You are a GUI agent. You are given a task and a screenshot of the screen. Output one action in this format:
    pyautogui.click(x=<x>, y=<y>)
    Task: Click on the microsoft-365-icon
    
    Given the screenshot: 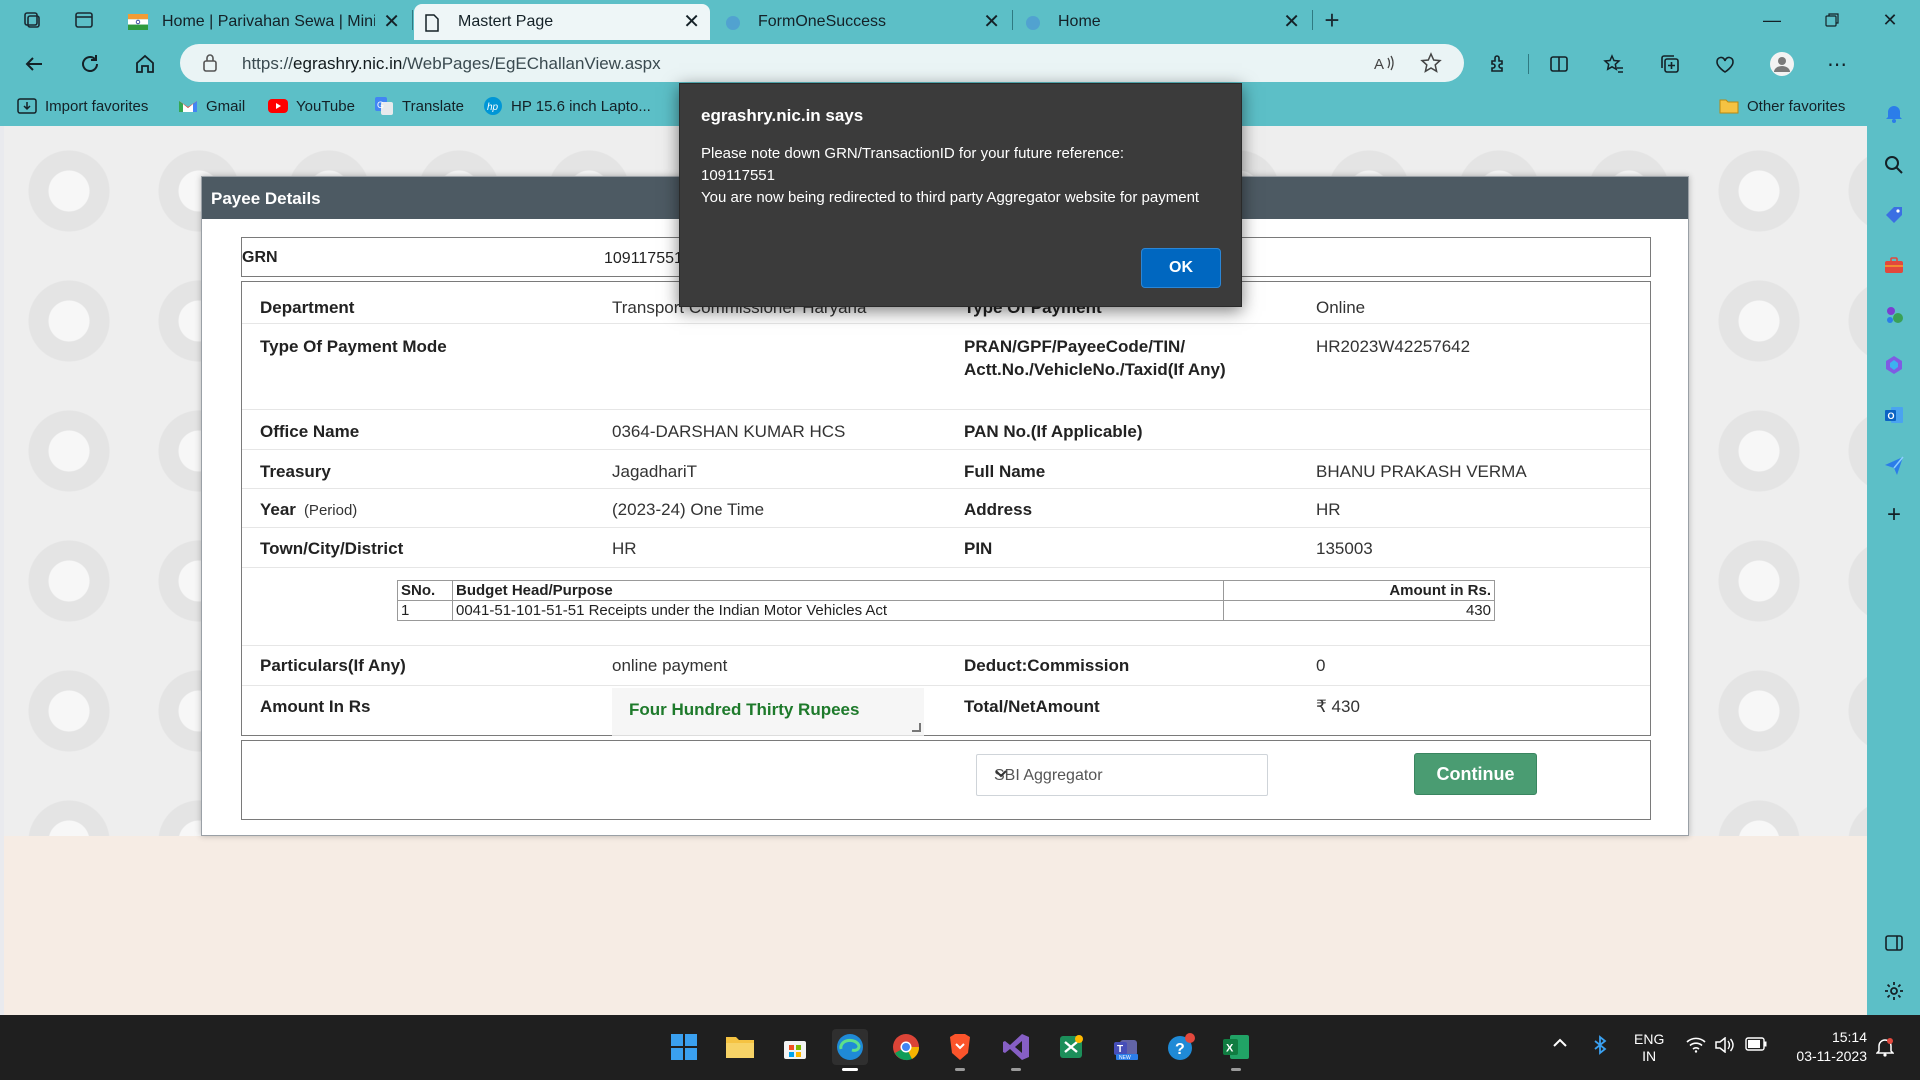 What is the action you would take?
    pyautogui.click(x=1894, y=365)
    